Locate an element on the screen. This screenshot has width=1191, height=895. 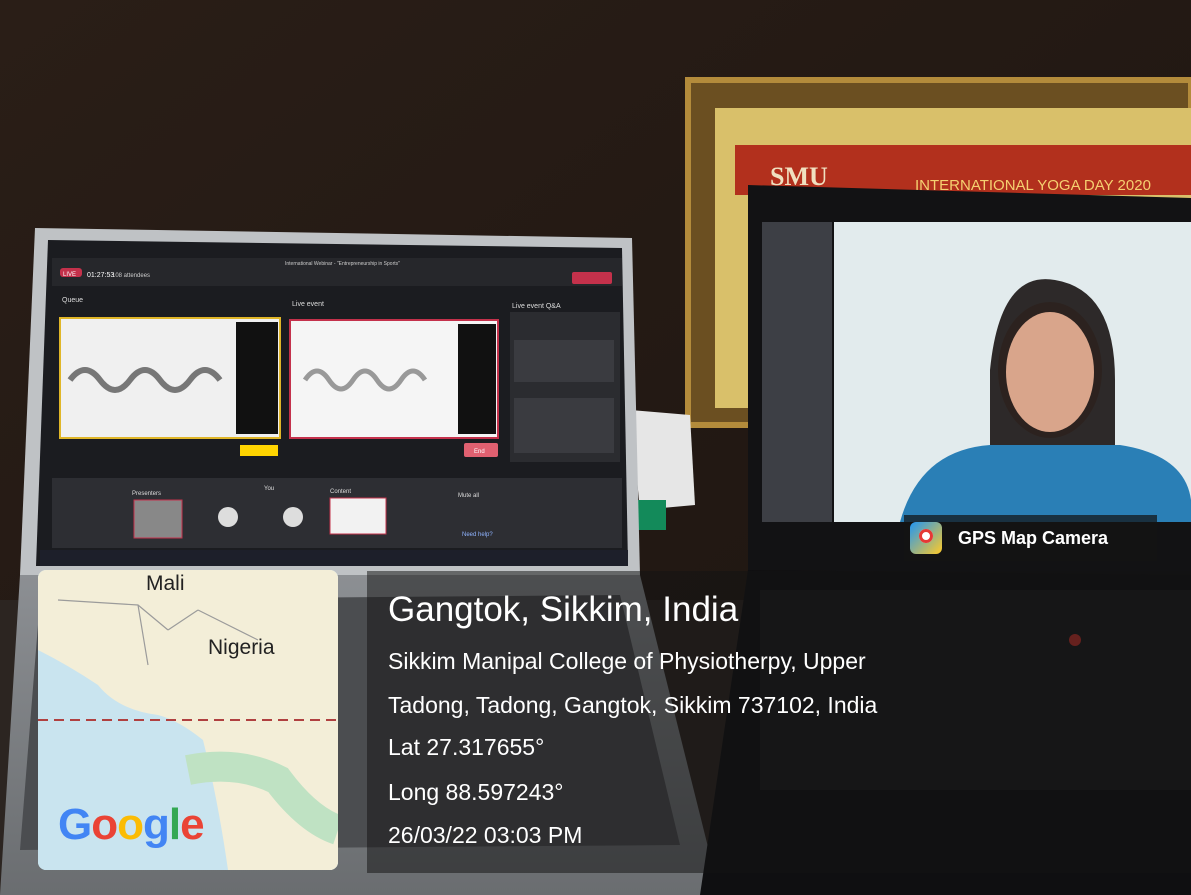
green-object is located at coordinates (651, 515).